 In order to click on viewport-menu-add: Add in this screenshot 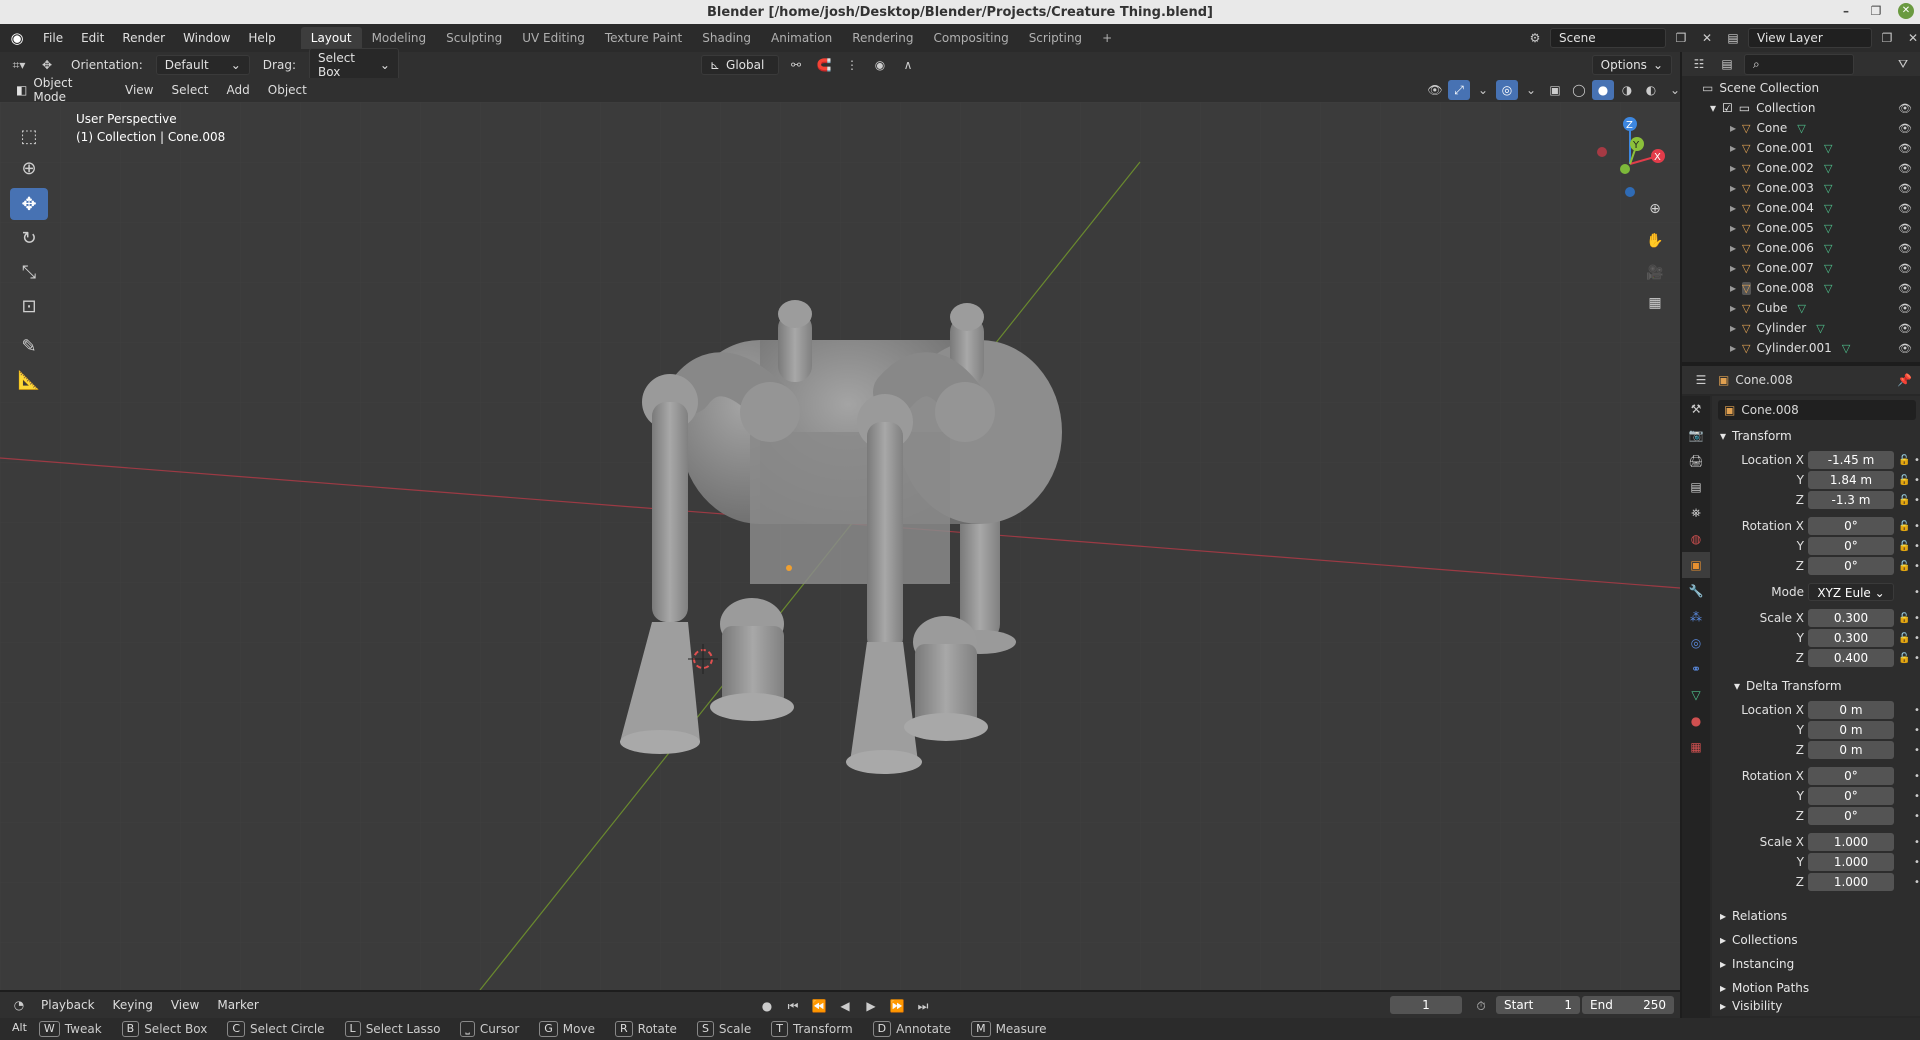, I will do `click(238, 90)`.